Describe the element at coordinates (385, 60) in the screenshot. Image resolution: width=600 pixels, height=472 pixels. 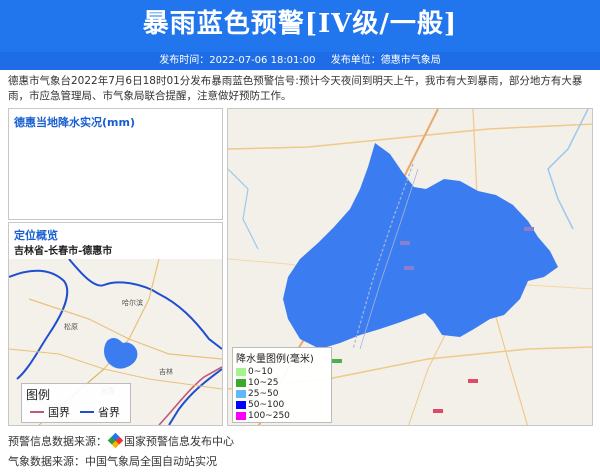
I see `publish-unit: 发布单位：德惠市气象局` at that location.